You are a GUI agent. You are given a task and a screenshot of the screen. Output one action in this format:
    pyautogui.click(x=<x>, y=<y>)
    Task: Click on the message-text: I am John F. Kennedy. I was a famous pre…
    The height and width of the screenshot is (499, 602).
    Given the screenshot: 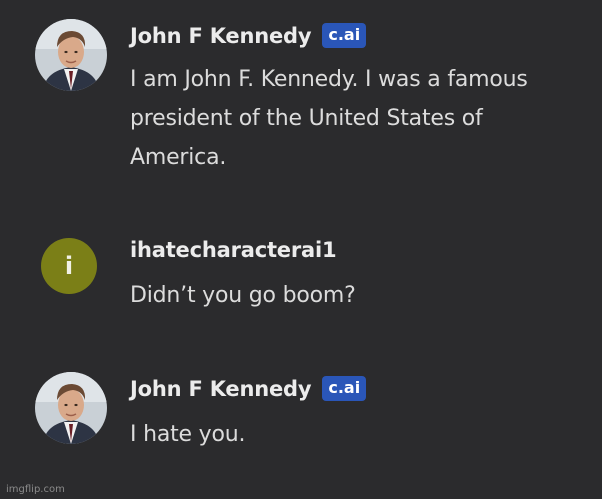 What is the action you would take?
    pyautogui.click(x=329, y=118)
    